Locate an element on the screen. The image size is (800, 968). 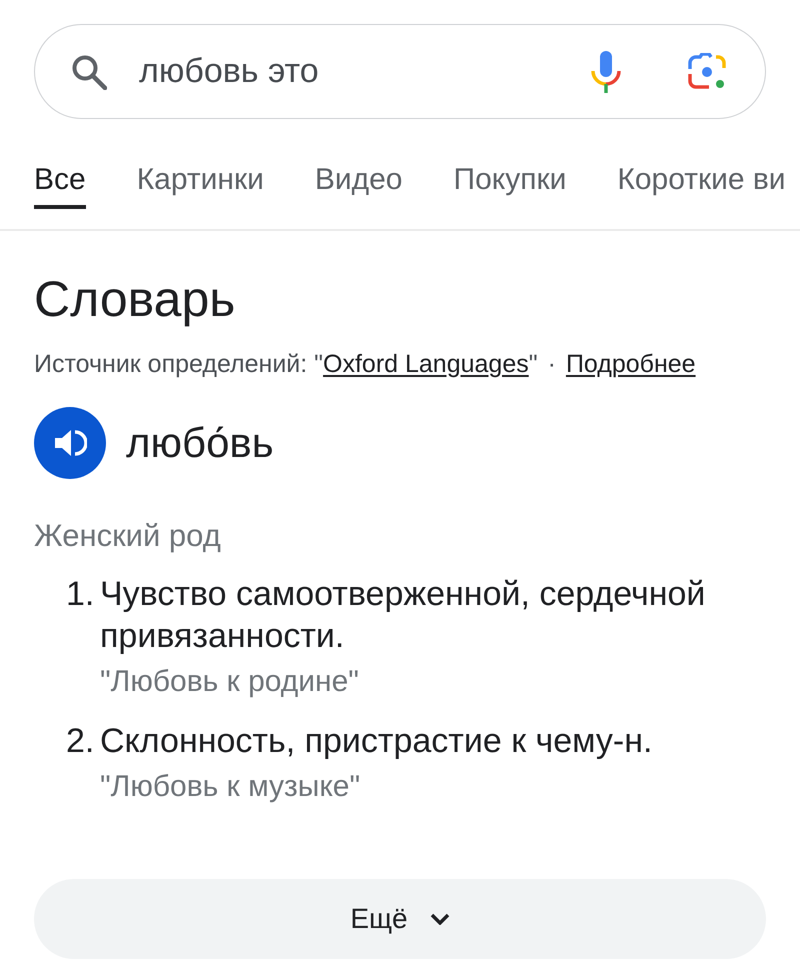
definition-number: 1. is located at coordinates (81, 594).